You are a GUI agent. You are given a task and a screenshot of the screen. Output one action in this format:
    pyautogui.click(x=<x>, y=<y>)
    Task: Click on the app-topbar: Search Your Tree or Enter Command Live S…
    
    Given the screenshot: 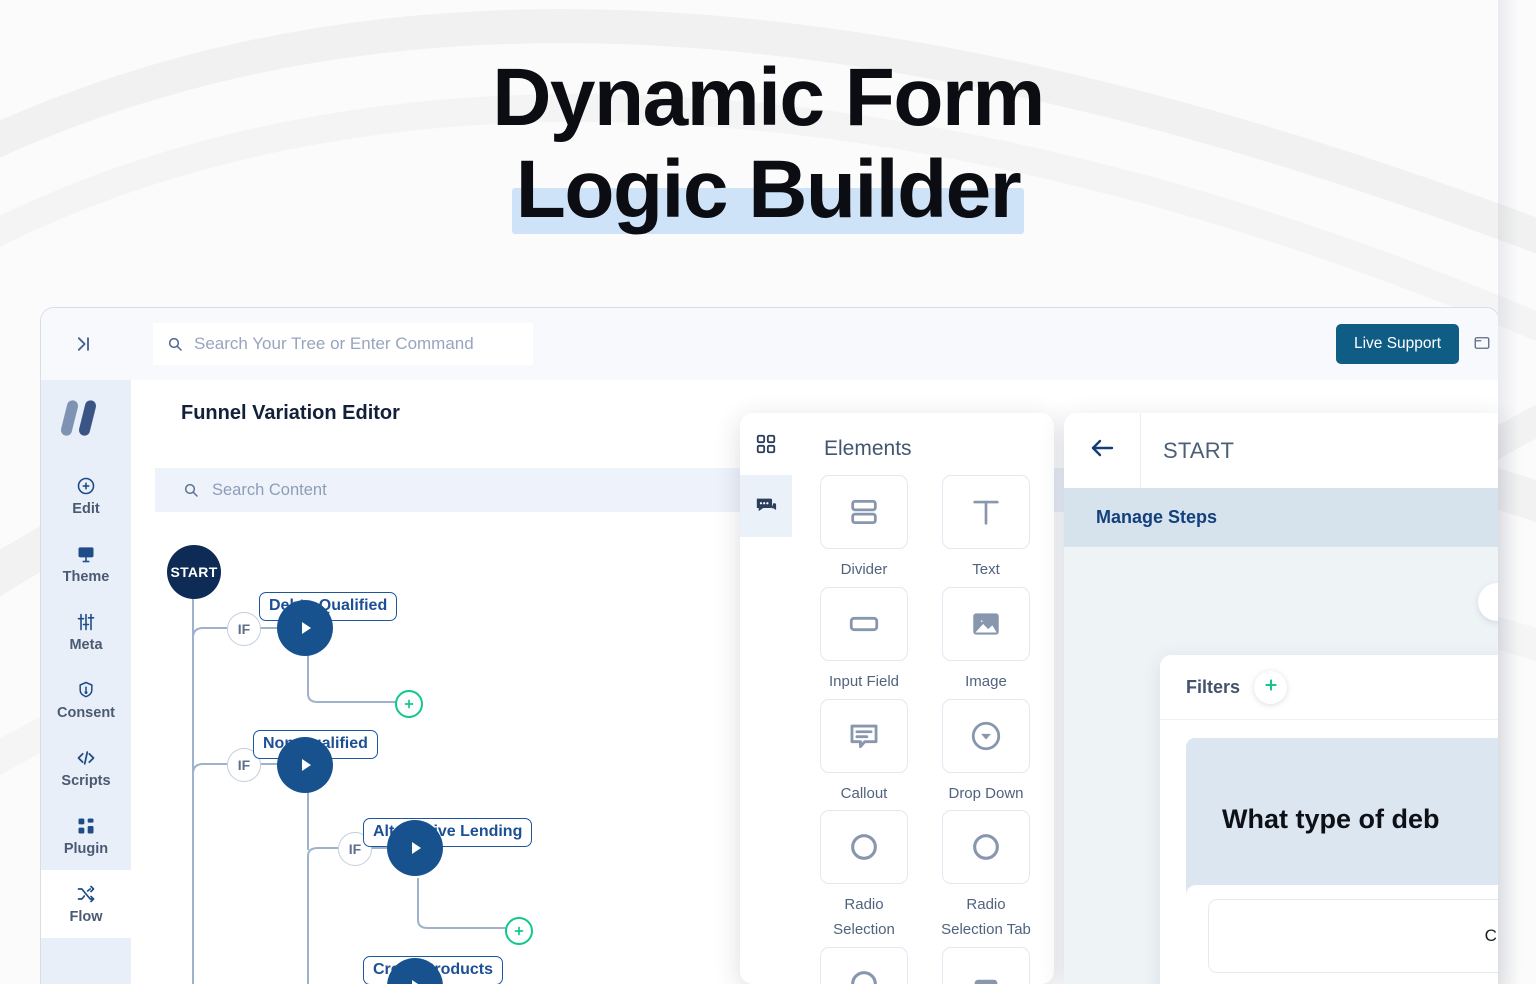 What is the action you would take?
    pyautogui.click(x=769, y=344)
    